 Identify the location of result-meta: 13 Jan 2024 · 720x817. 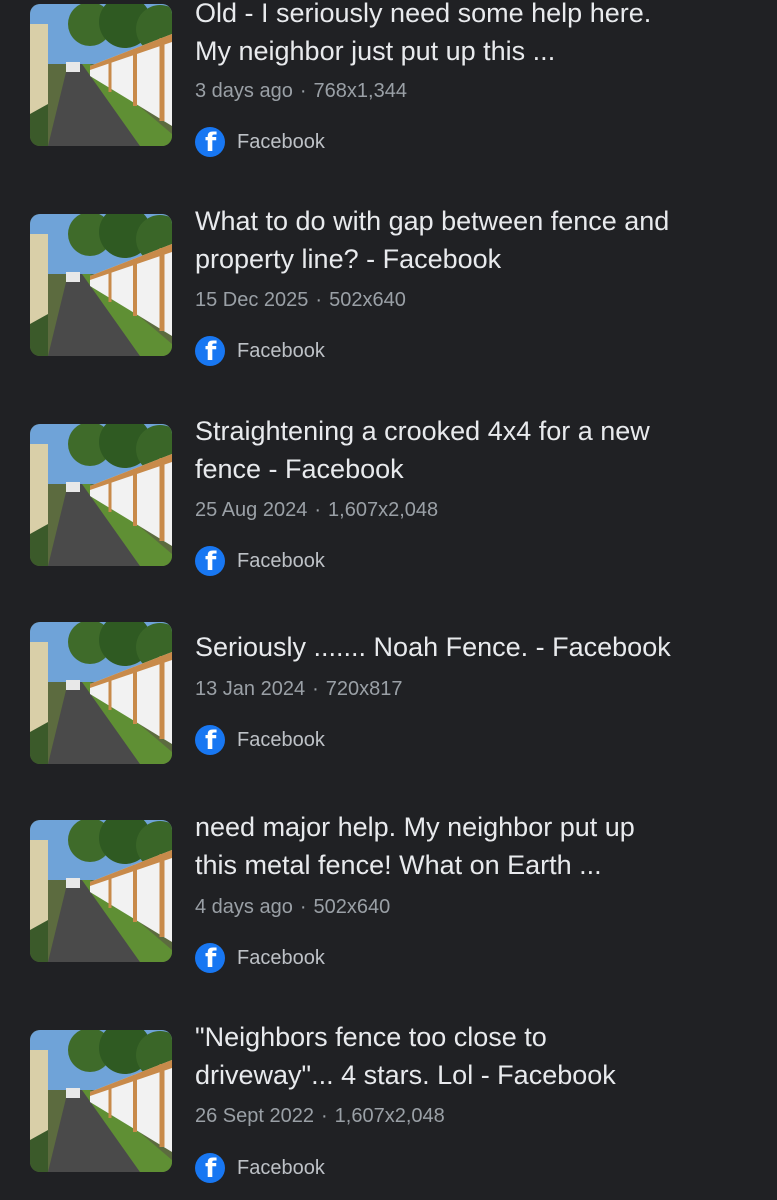
(299, 689).